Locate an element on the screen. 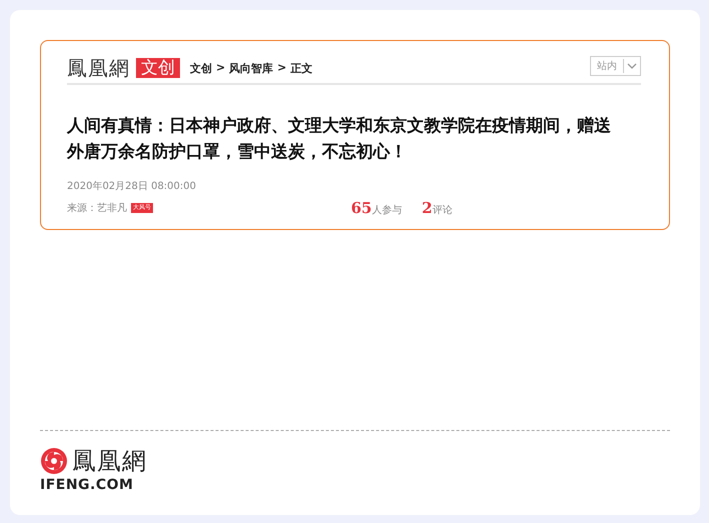 Image resolution: width=709 pixels, height=523 pixels. breadcrumb-link: 风向智库 is located at coordinates (251, 68).